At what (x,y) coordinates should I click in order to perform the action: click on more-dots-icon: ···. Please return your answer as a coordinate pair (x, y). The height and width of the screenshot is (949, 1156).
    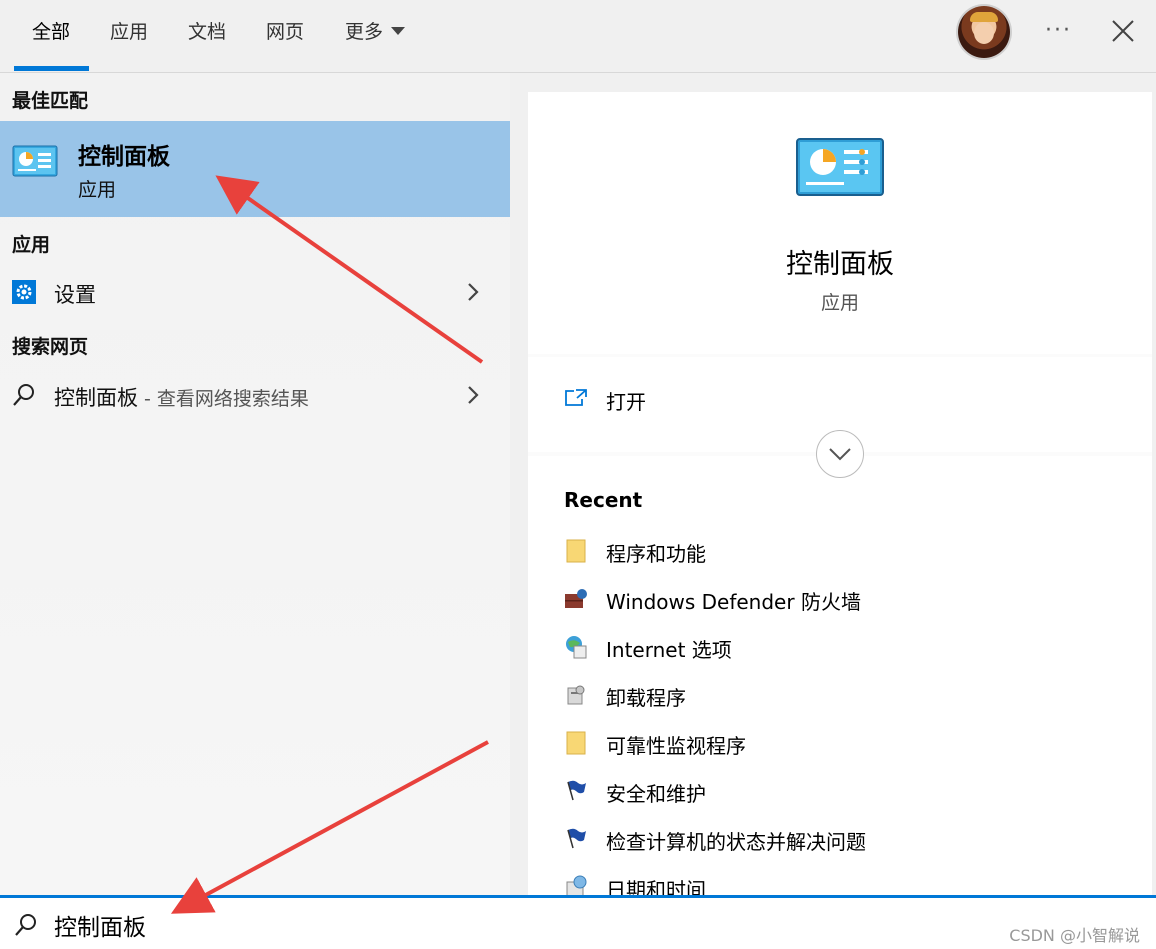
    Looking at the image, I should click on (1058, 30).